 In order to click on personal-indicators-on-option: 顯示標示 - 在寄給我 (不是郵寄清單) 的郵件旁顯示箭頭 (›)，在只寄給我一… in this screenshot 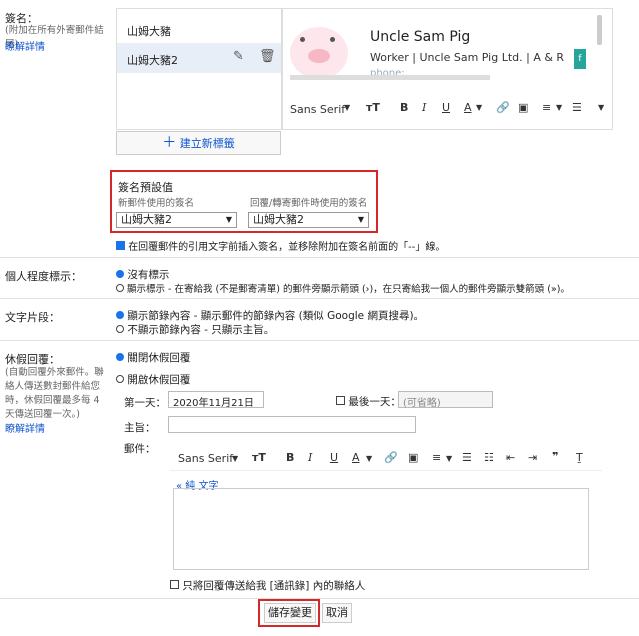, I will do `click(343, 288)`.